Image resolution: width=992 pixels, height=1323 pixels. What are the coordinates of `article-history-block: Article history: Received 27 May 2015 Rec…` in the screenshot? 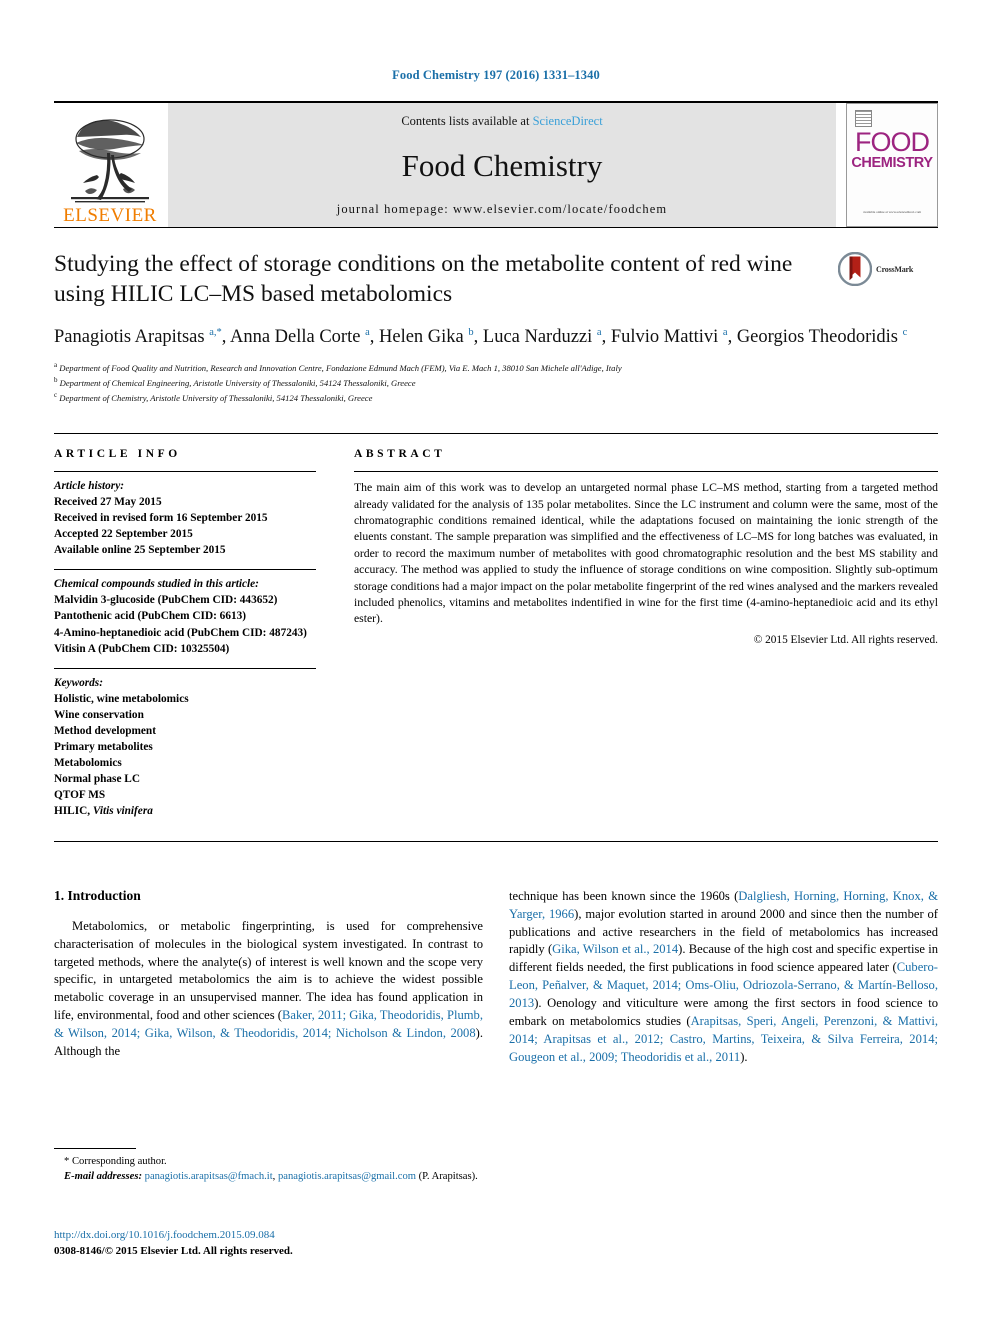 It's located at (185, 515).